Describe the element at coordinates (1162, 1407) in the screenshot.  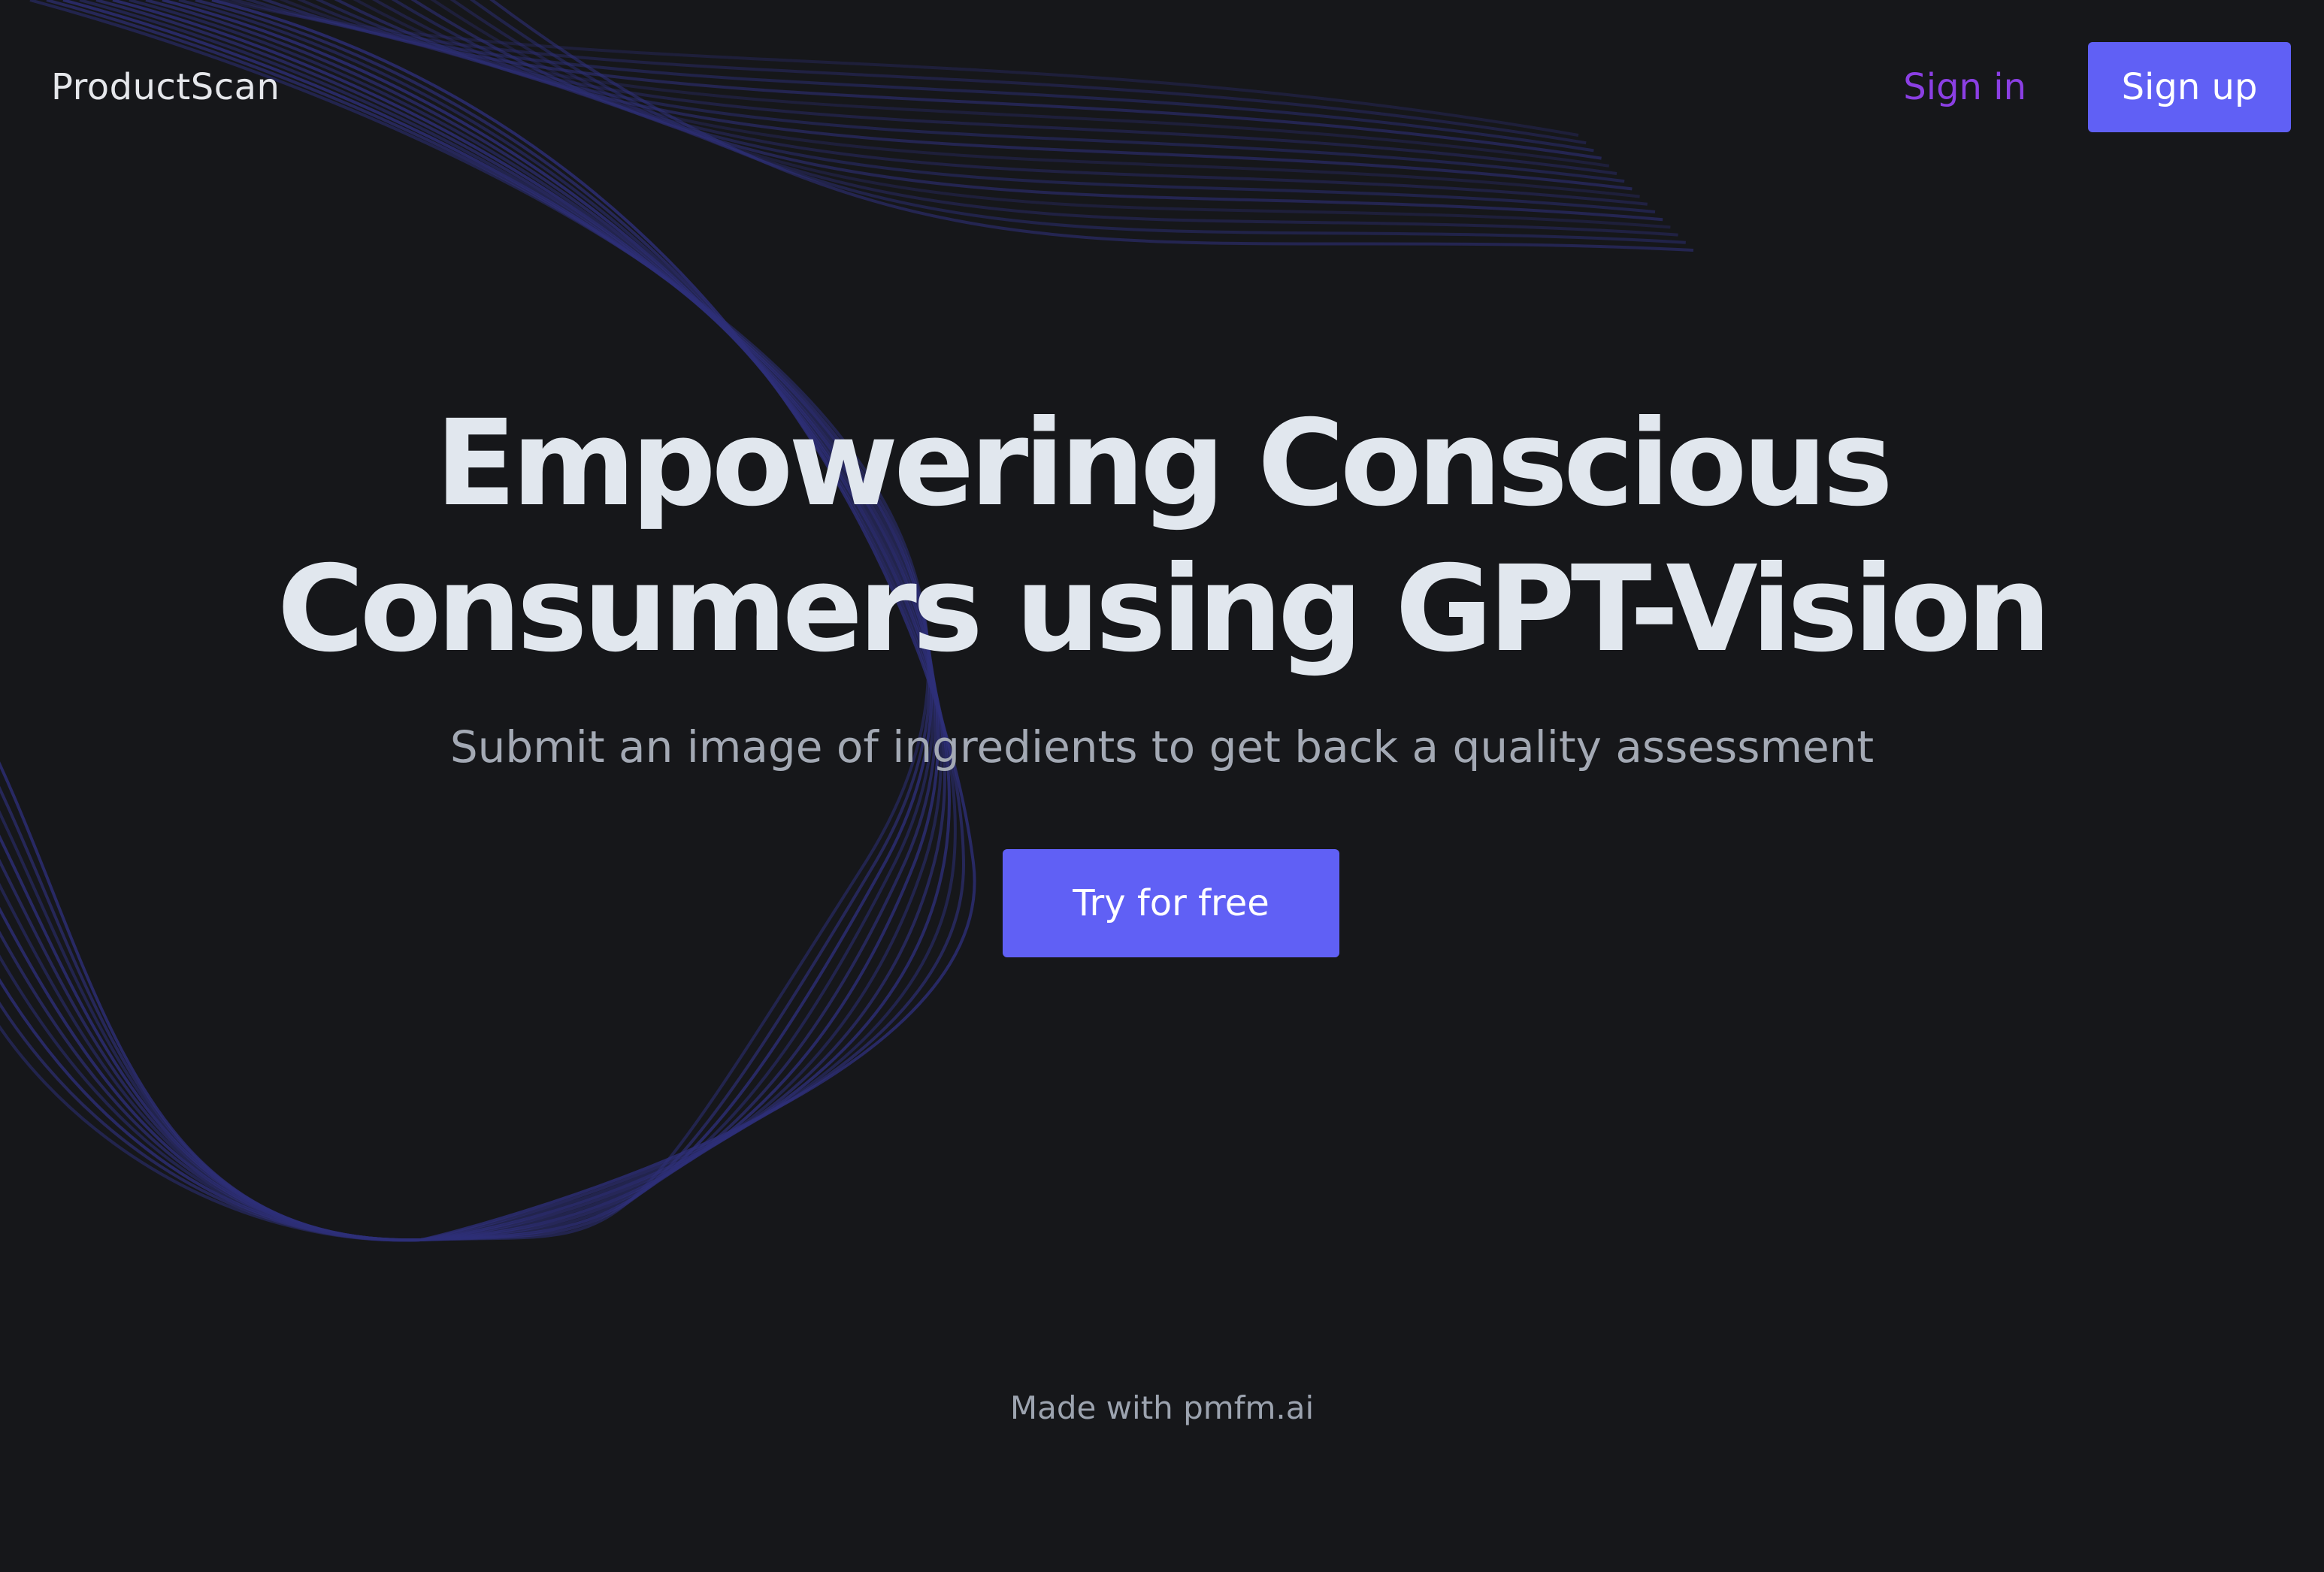
I see `footer-credit: Made with pmfm.ai` at that location.